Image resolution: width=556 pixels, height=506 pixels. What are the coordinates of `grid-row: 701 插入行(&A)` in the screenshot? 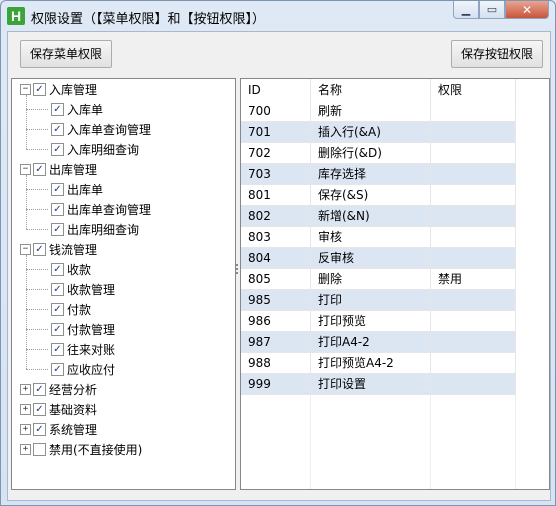 It's located at (378, 132).